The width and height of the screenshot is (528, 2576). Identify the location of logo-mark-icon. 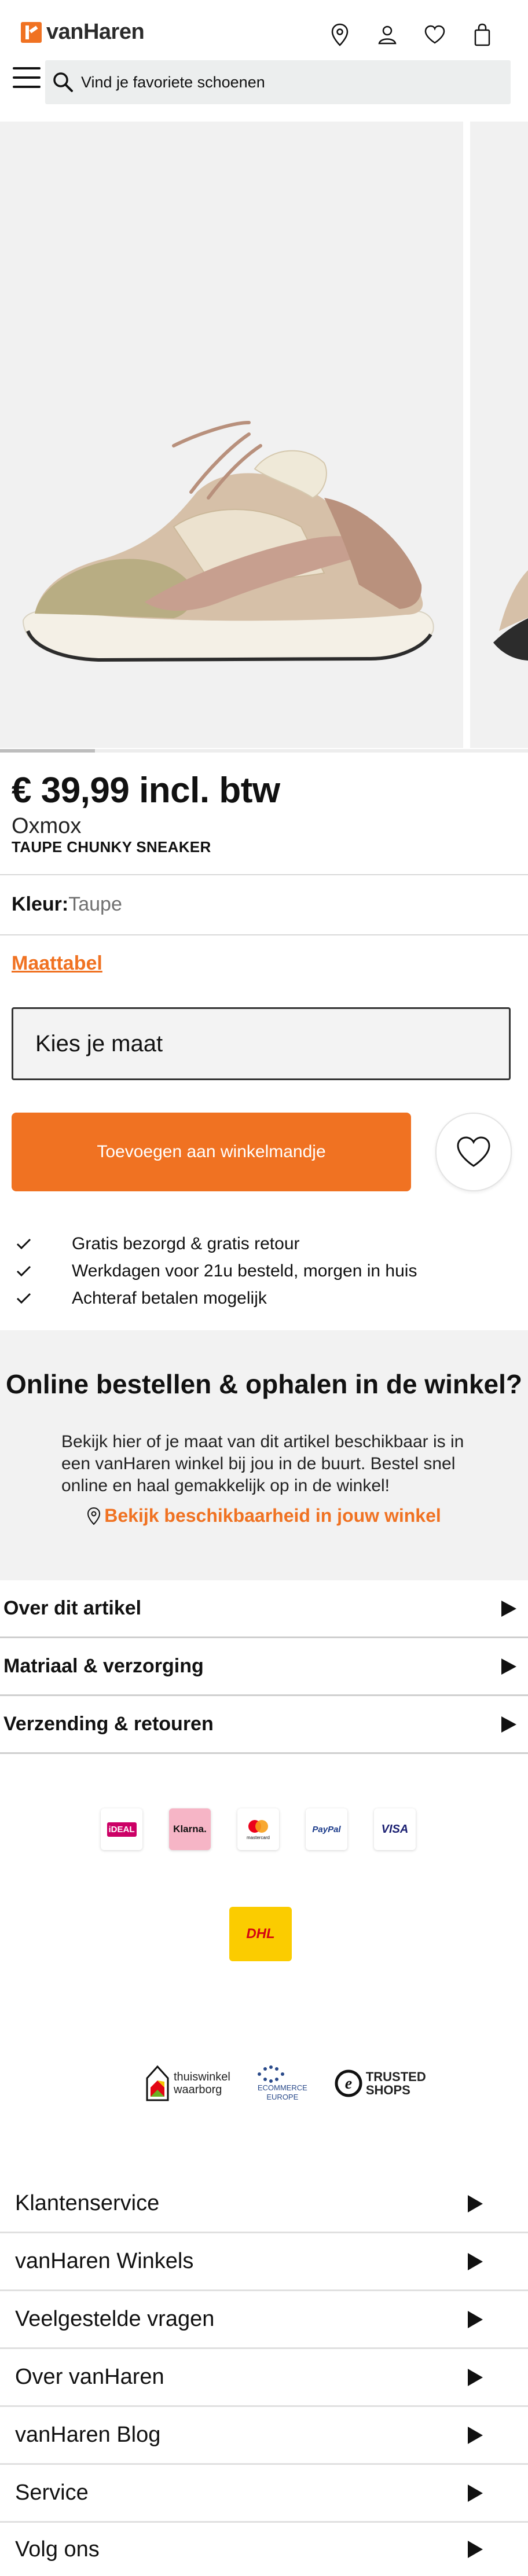
(31, 32).